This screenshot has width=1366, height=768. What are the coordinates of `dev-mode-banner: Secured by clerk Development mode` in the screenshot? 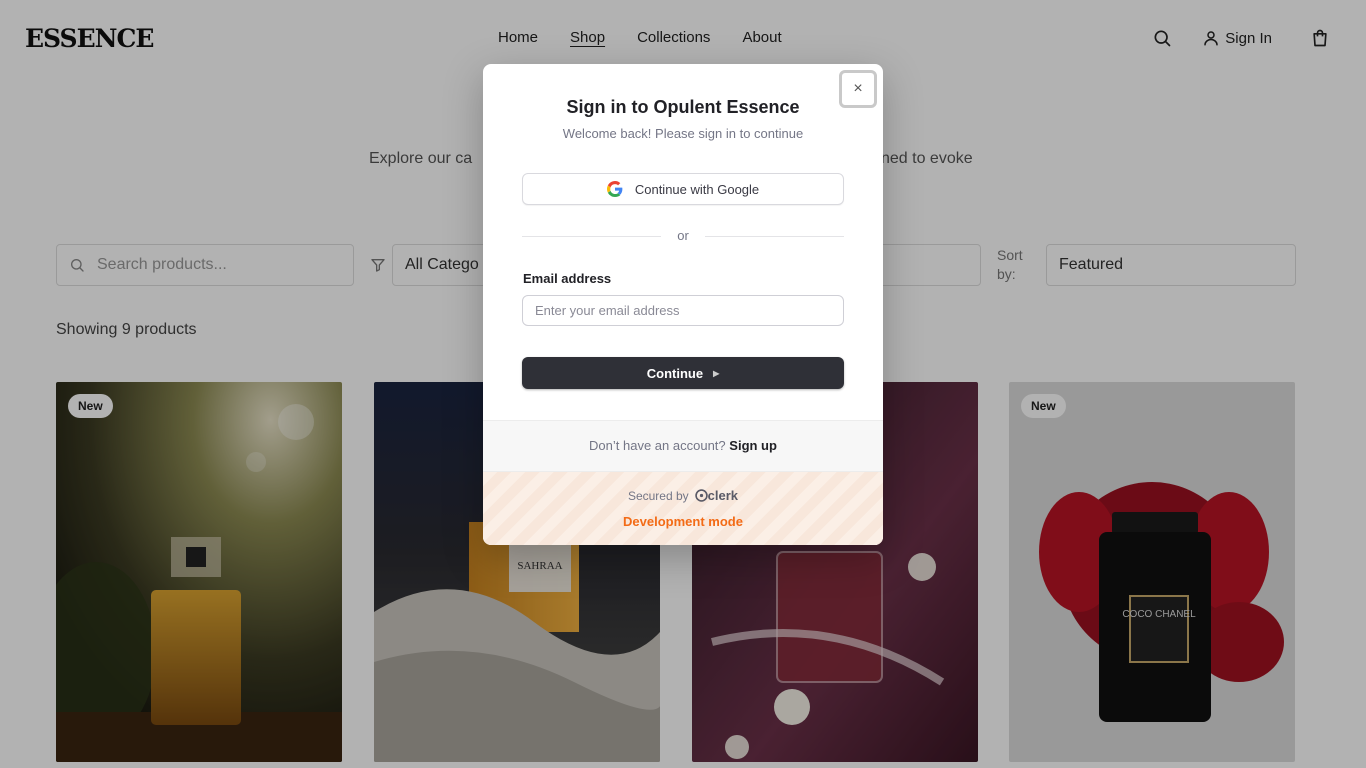 It's located at (683, 508).